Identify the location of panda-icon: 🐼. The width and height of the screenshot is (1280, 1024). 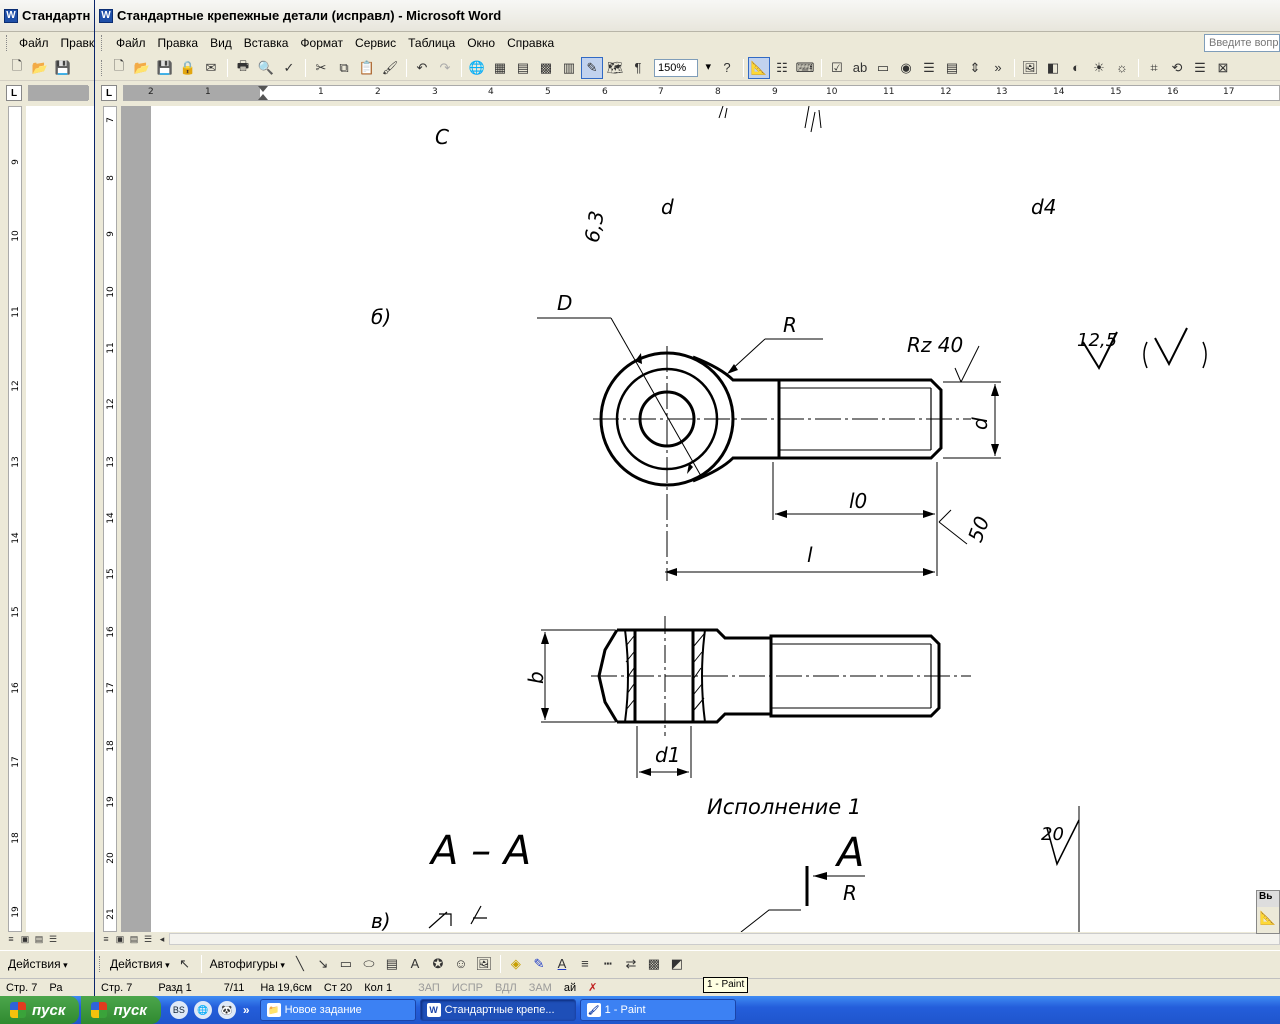
(226, 1010).